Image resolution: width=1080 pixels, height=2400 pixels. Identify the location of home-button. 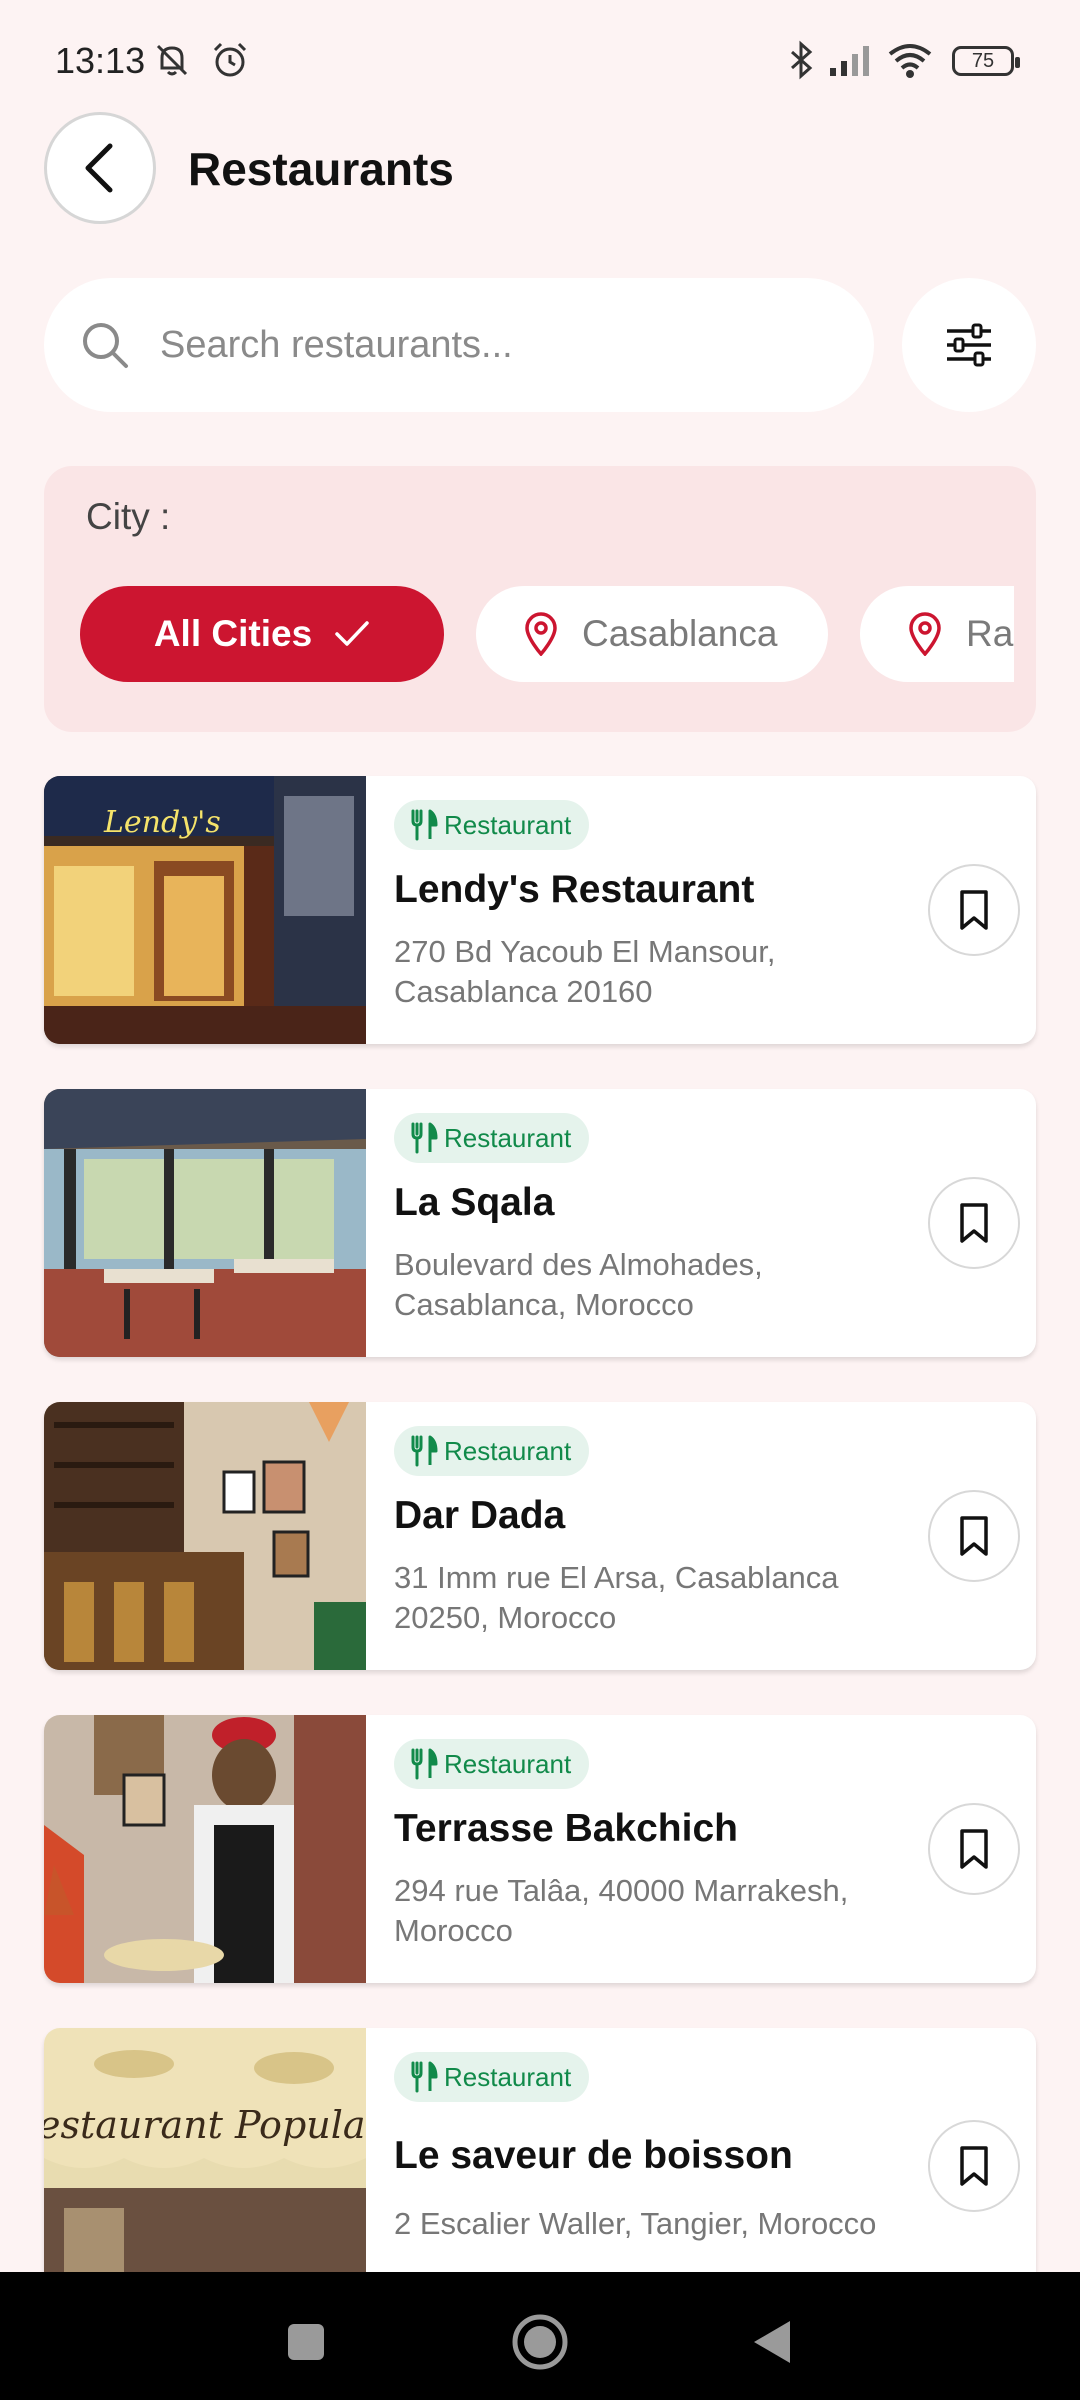
(540, 2342).